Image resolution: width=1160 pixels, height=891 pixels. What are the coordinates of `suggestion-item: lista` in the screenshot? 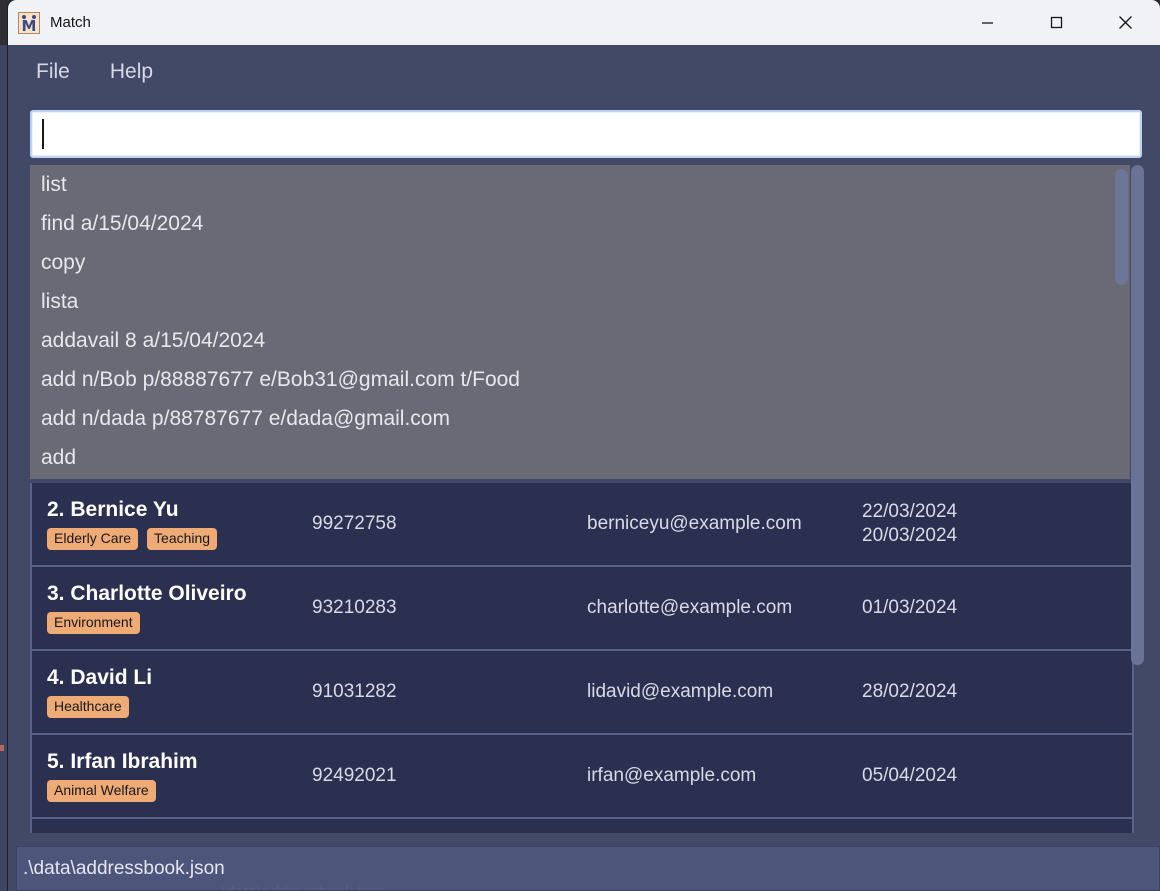 It's located at (580, 301).